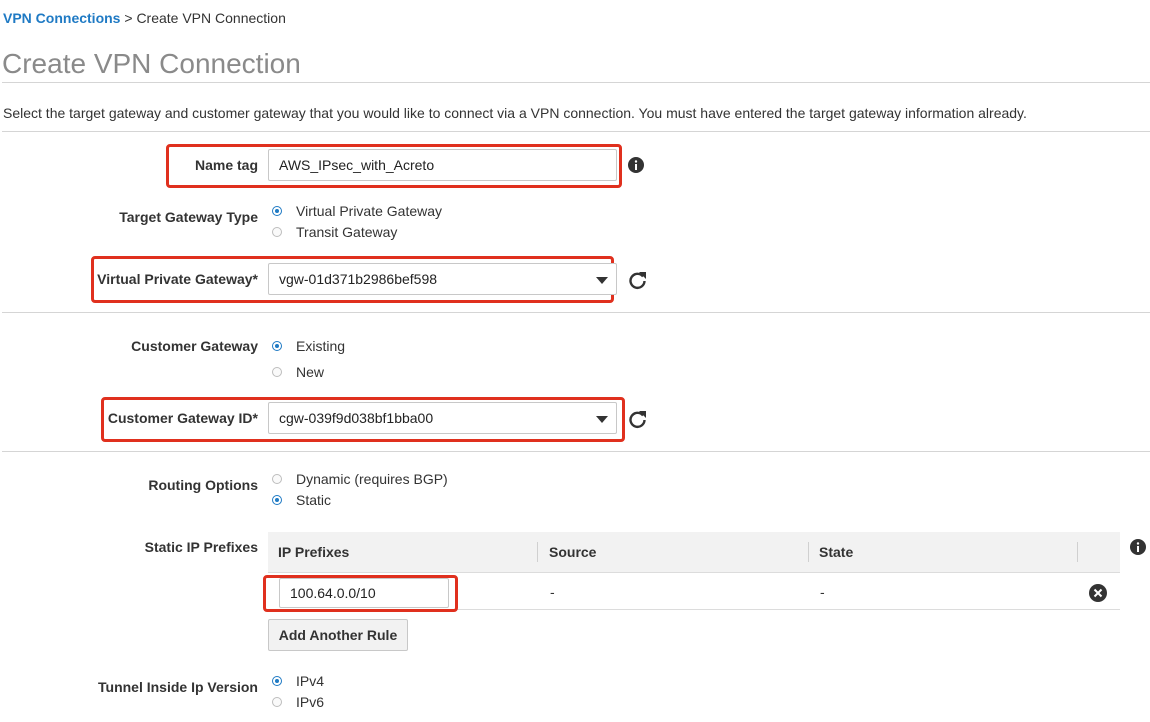 The width and height of the screenshot is (1150, 722). Describe the element at coordinates (369, 211) in the screenshot. I see `radio-label: Virtual Private Gateway` at that location.